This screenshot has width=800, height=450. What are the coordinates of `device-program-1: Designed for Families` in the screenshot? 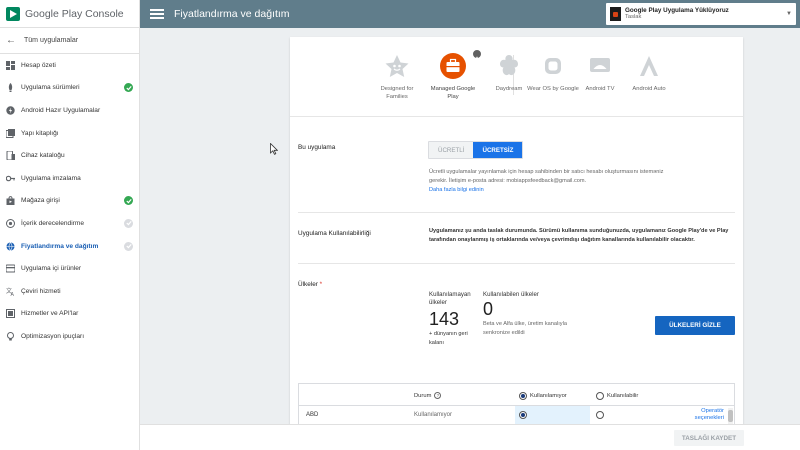 It's located at (397, 77).